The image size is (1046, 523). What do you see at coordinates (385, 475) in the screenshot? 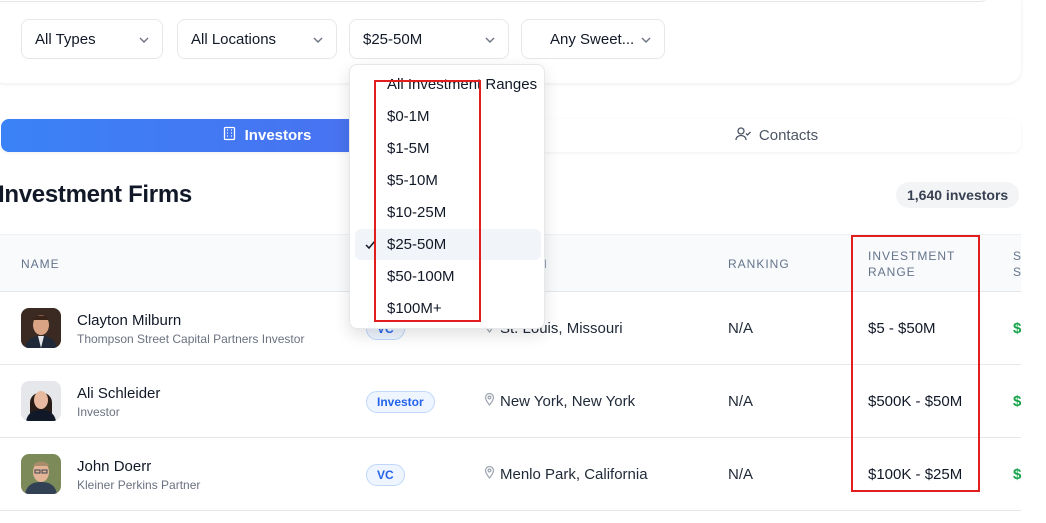
I see `investor-type-badge: VC` at bounding box center [385, 475].